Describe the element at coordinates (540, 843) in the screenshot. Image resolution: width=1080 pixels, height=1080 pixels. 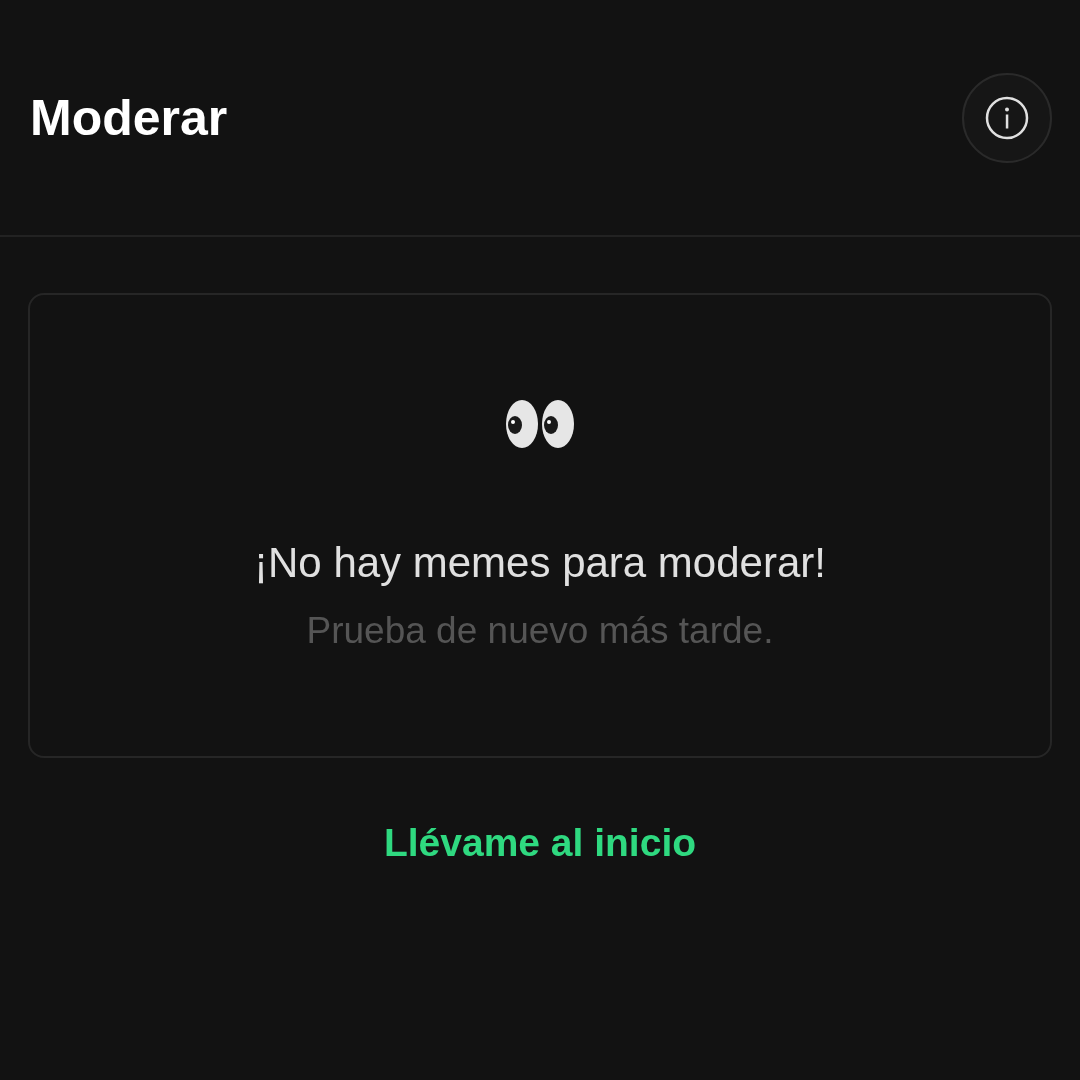
I see `home-link: Llévame al inicio` at that location.